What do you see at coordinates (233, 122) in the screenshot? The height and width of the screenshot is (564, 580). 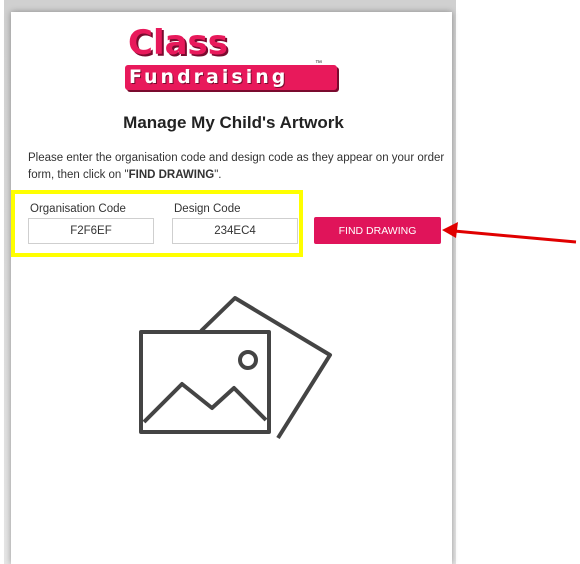 I see `page-title: Manage My Child's Artwork` at bounding box center [233, 122].